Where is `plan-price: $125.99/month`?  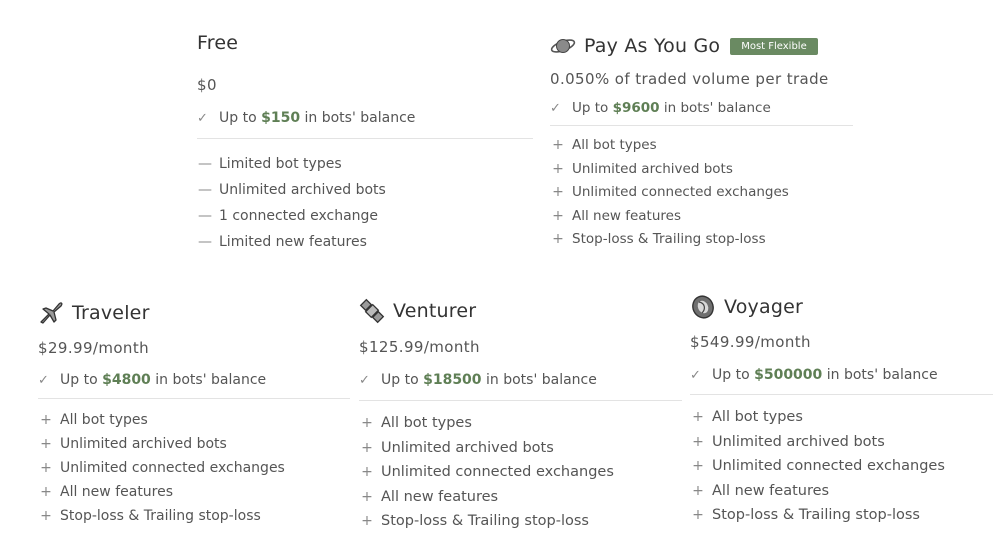
plan-price: $125.99/month is located at coordinates (419, 347).